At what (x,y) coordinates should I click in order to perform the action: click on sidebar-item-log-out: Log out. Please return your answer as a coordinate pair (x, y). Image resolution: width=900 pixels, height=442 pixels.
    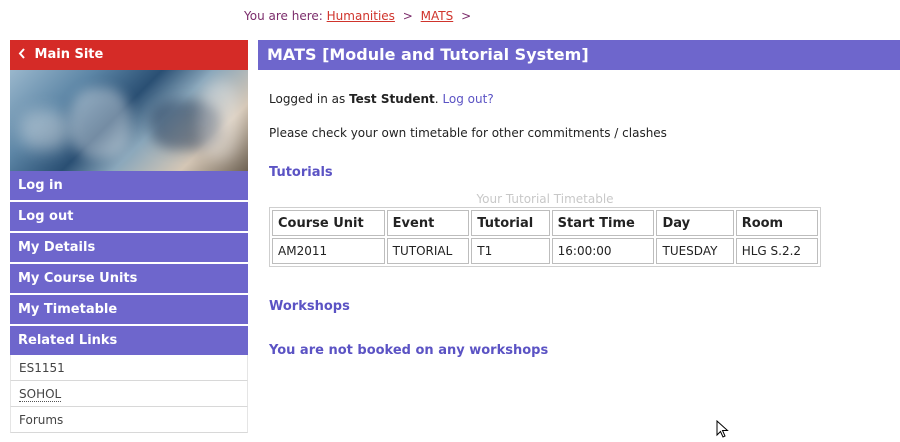
    Looking at the image, I should click on (129, 215).